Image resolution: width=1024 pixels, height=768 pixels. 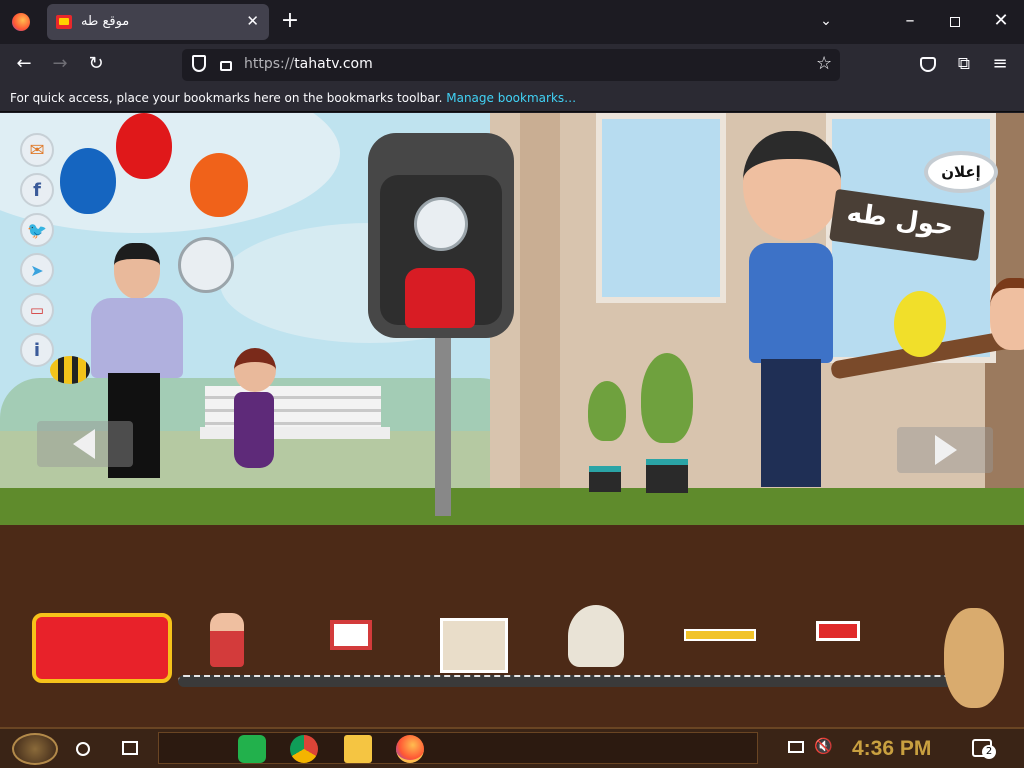 What do you see at coordinates (83, 749) in the screenshot?
I see `search-circle-icon` at bounding box center [83, 749].